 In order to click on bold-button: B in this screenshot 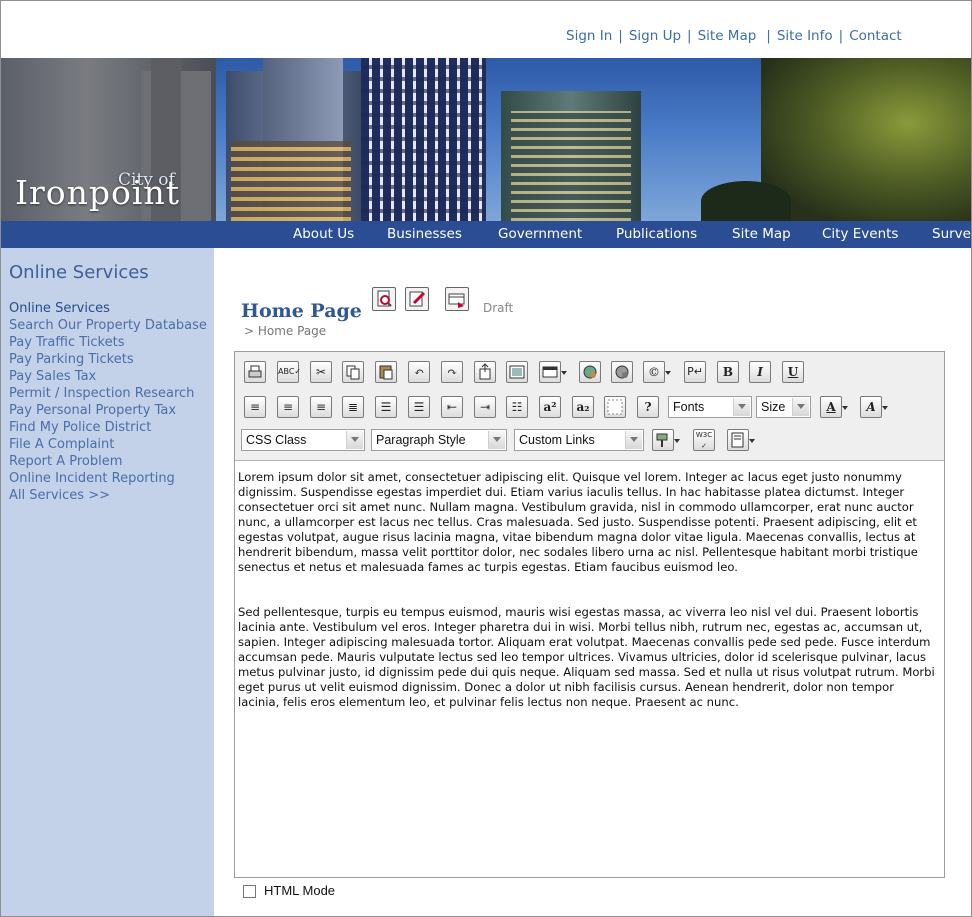, I will do `click(728, 372)`.